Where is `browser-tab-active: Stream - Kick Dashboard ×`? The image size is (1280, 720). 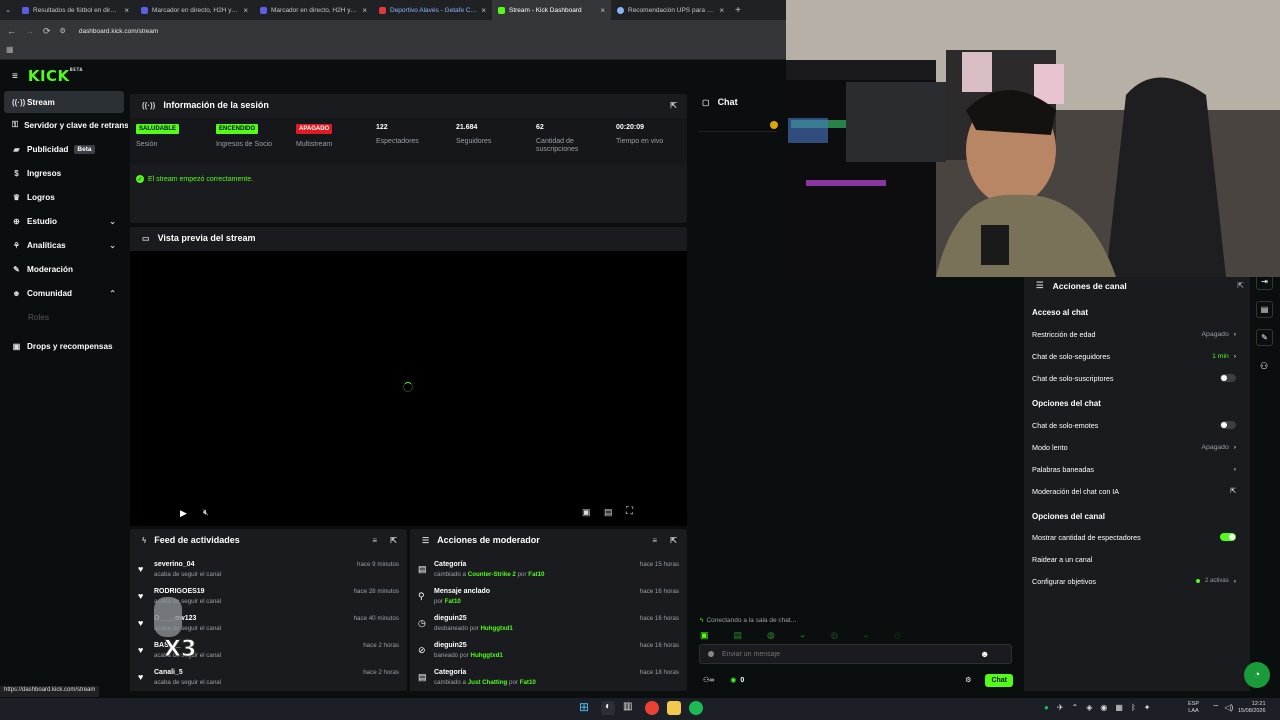 browser-tab-active: Stream - Kick Dashboard × is located at coordinates (551, 10).